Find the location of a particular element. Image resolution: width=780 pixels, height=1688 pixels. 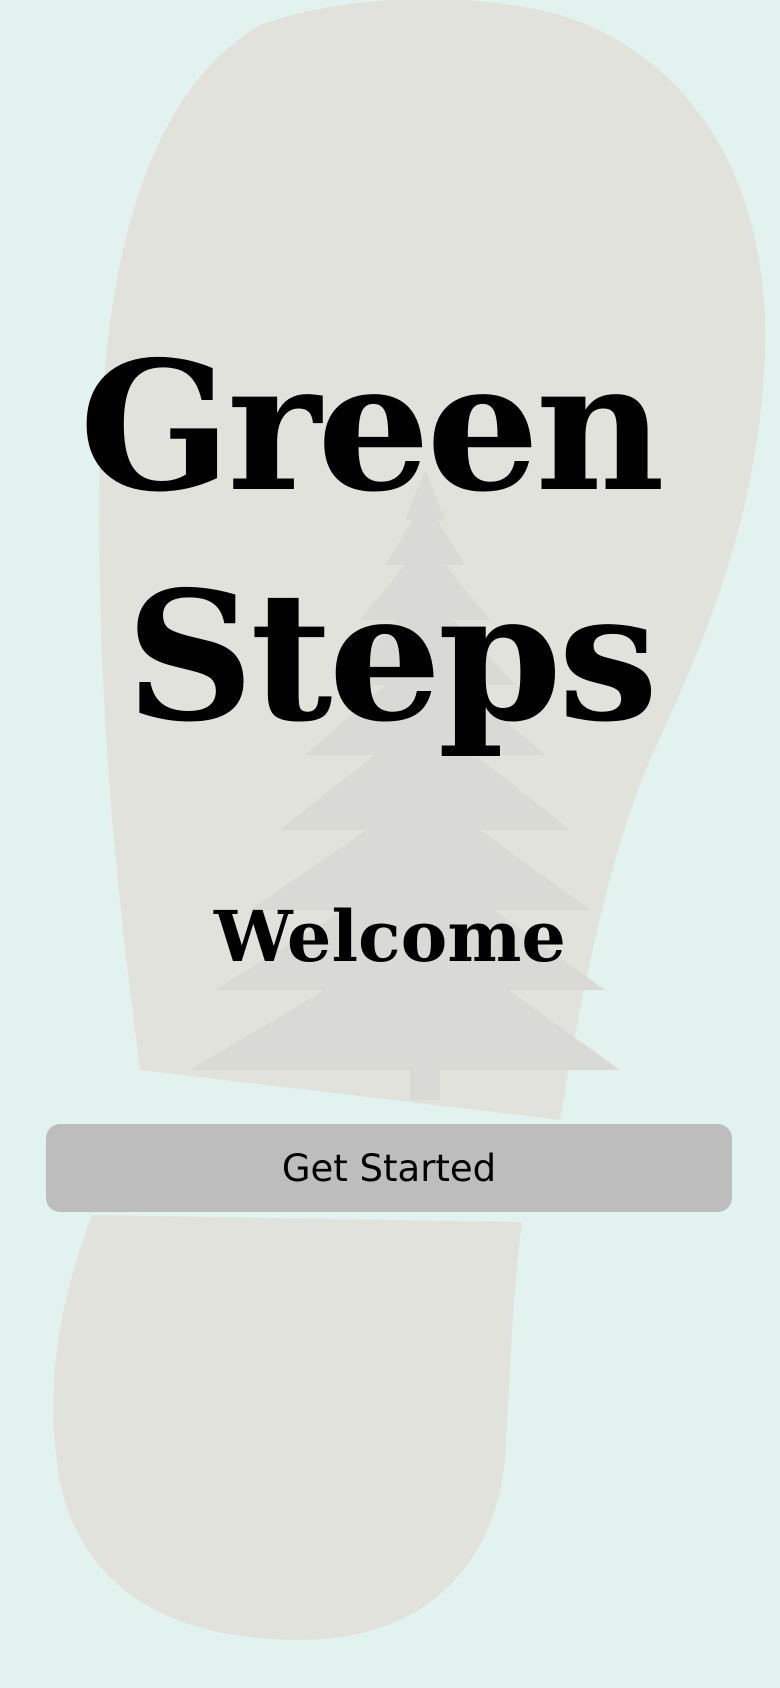

get-started-label: Get Started is located at coordinates (389, 1168).